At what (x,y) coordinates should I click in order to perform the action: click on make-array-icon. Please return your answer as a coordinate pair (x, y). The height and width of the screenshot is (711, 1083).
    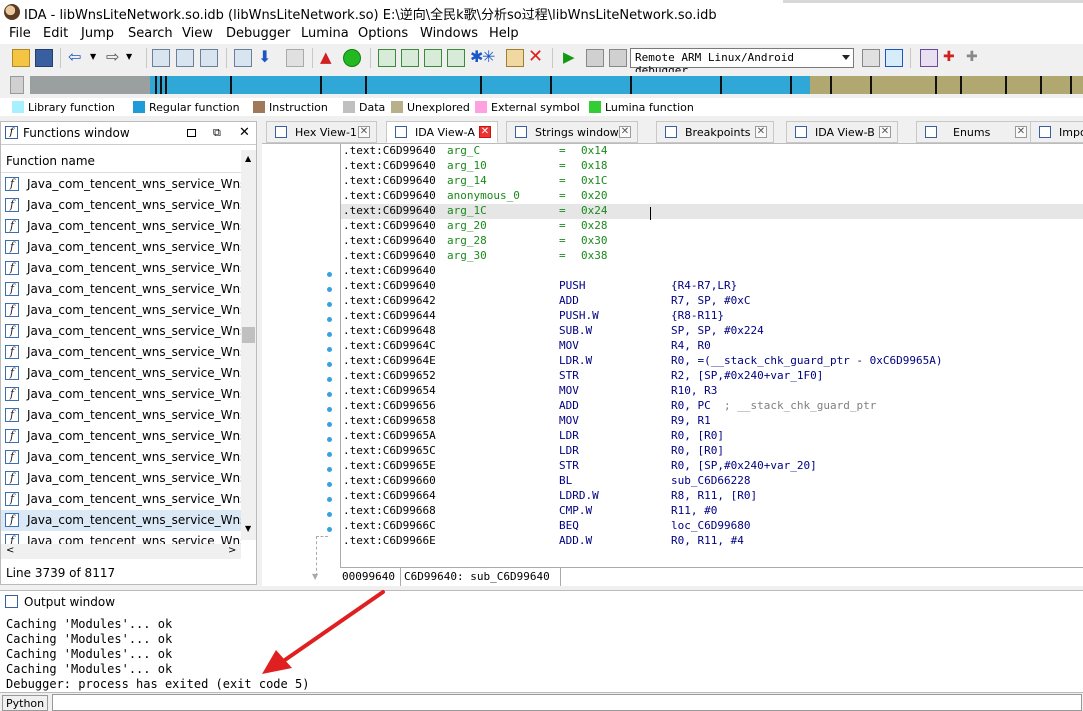
    Looking at the image, I should click on (456, 58).